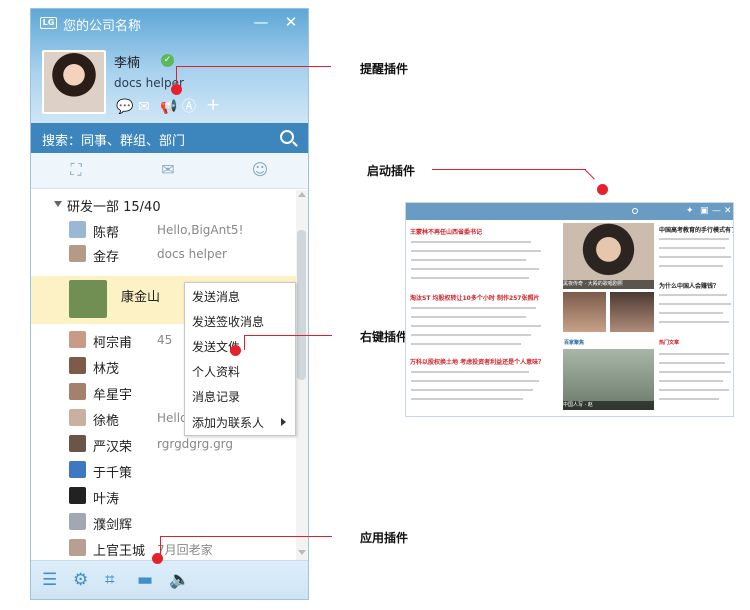 The width and height of the screenshot is (750, 610). I want to click on contact-name: 康金山, so click(141, 297).